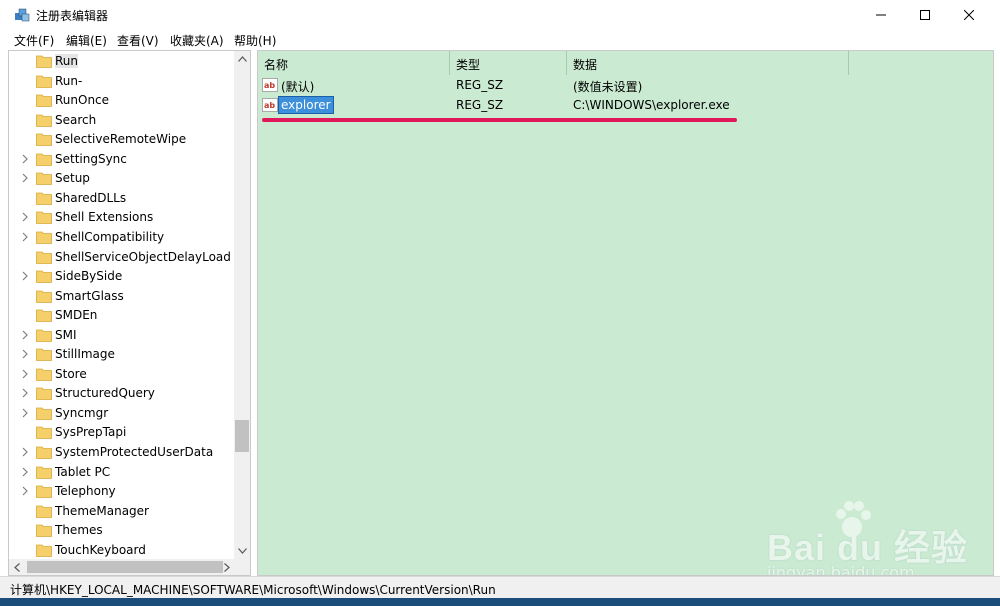 The image size is (1000, 606). I want to click on tree-item-label: SettingSync, so click(91, 158).